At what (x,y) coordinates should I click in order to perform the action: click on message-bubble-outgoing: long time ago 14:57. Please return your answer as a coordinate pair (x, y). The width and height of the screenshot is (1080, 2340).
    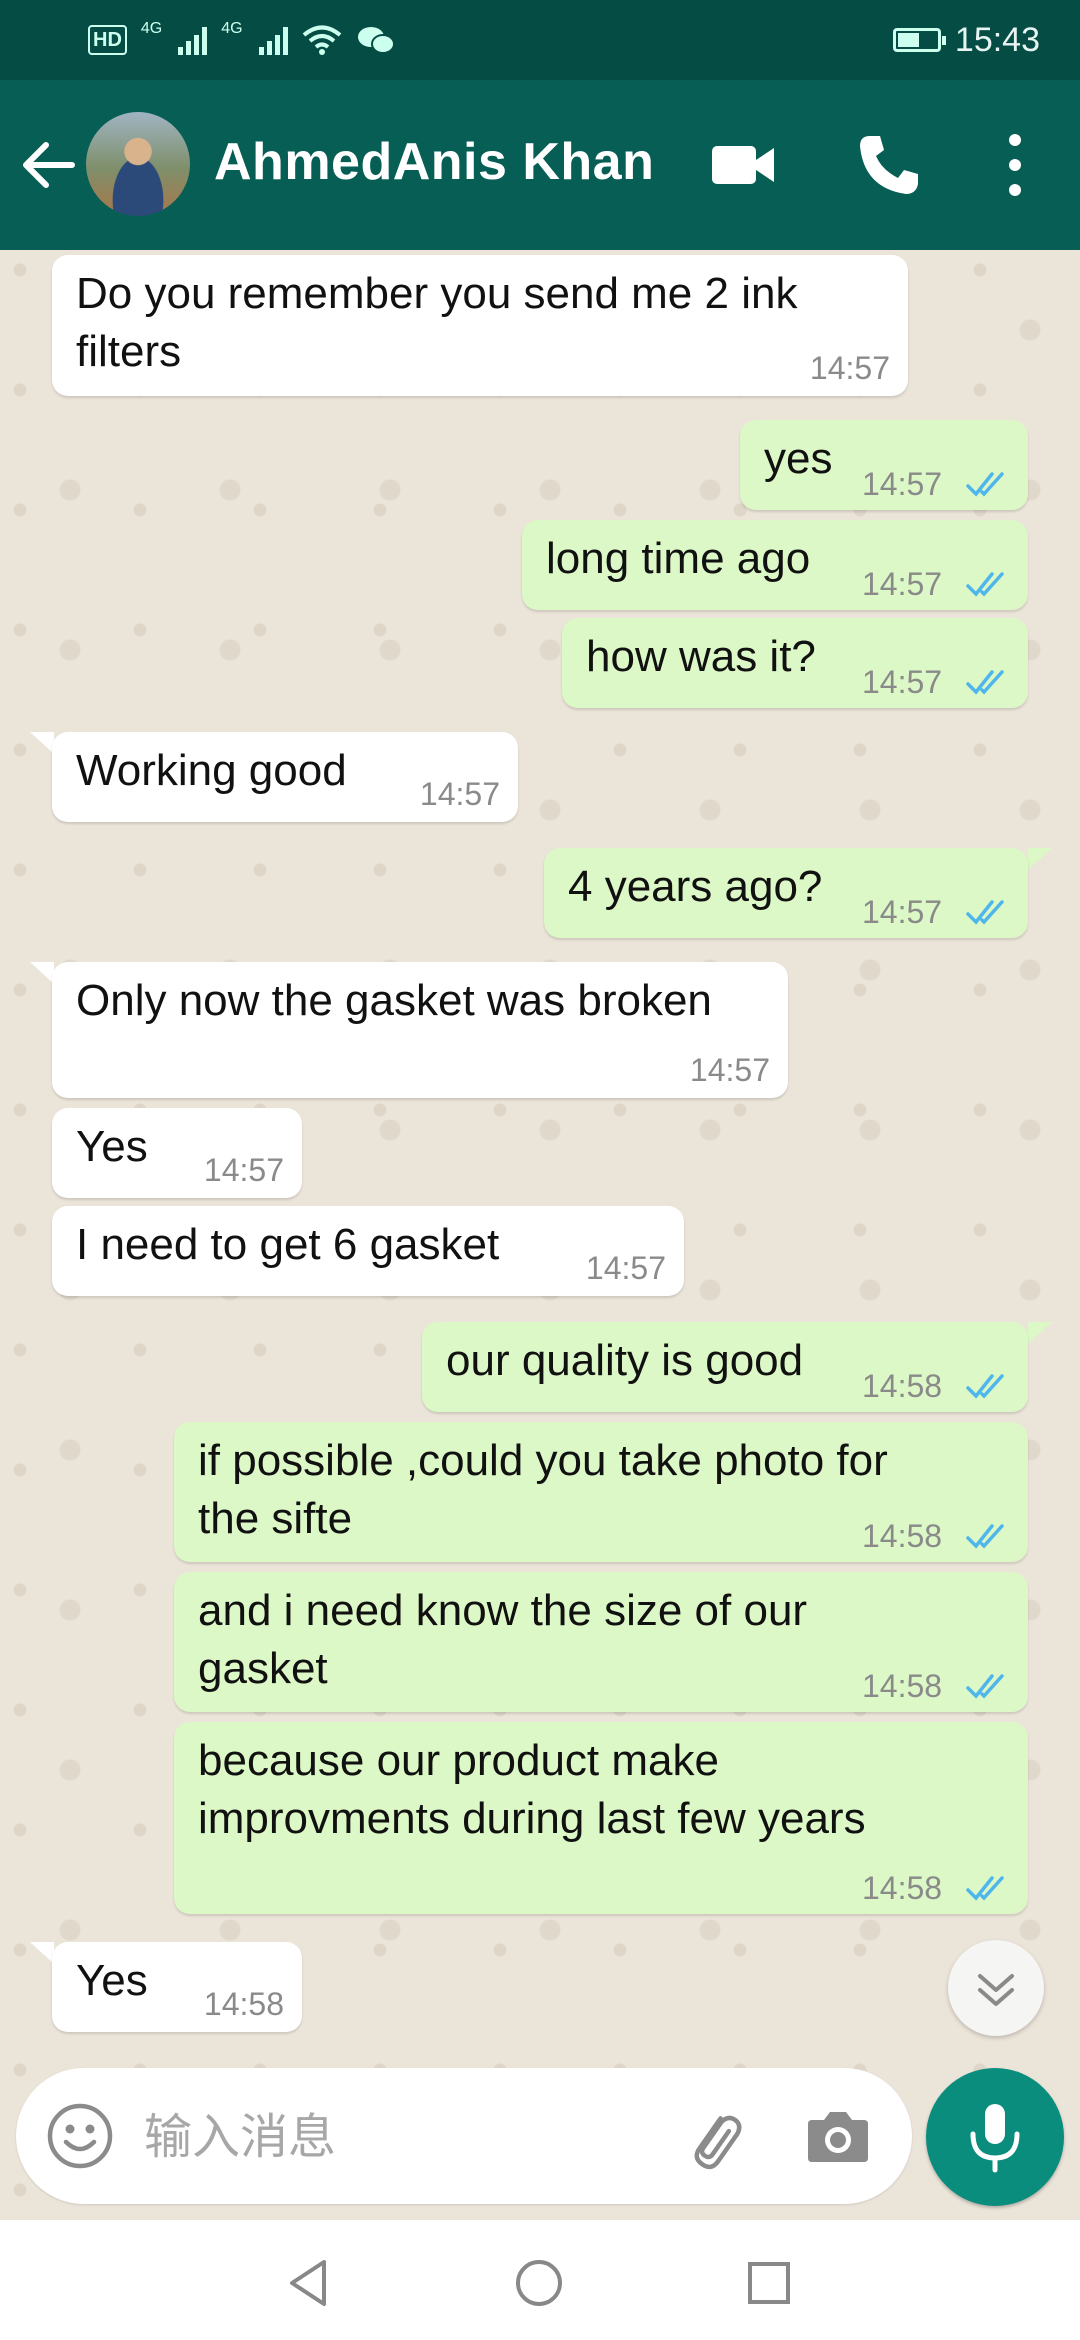
    Looking at the image, I should click on (775, 565).